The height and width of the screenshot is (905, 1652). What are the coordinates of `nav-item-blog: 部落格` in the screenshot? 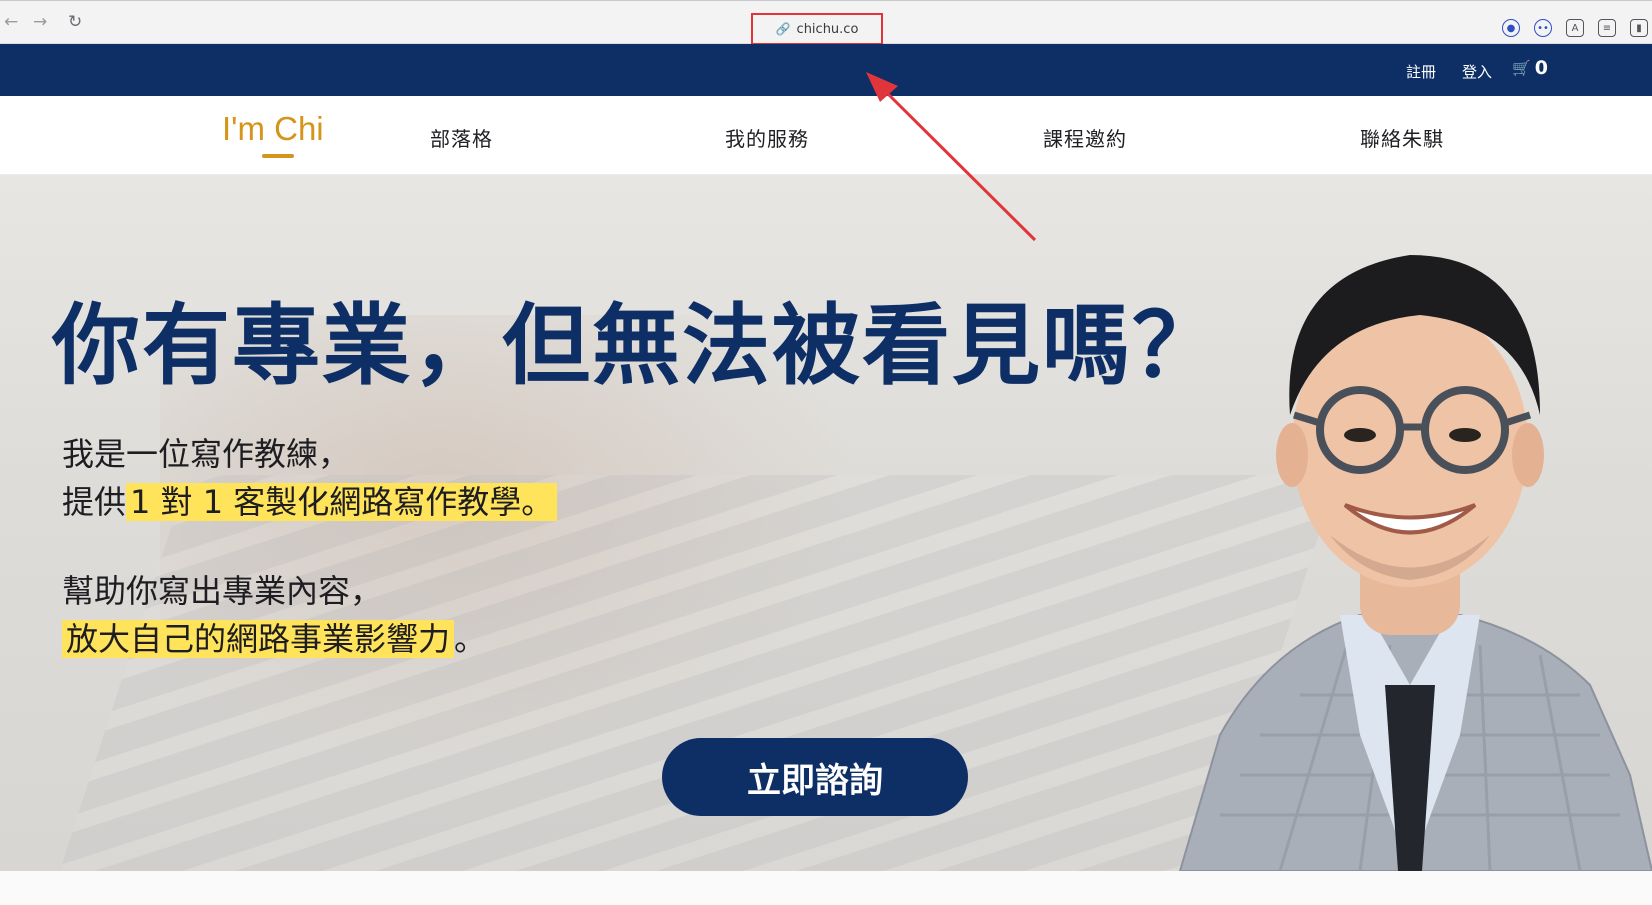 It's located at (461, 137).